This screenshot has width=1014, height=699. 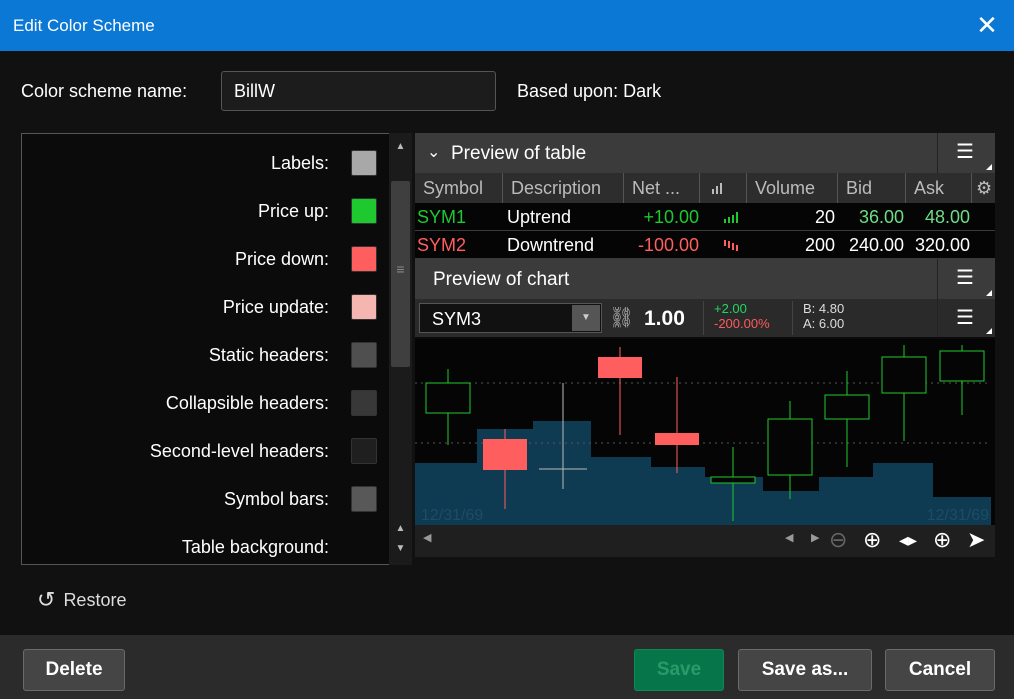 What do you see at coordinates (705, 279) in the screenshot?
I see `chart-preview-header: Preview of chart ☰` at bounding box center [705, 279].